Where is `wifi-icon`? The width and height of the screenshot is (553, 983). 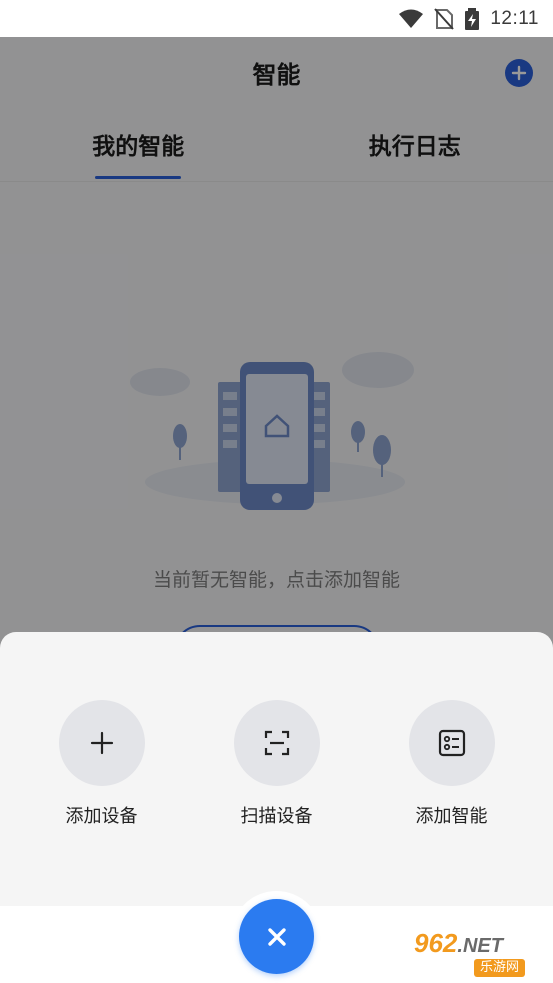
wifi-icon is located at coordinates (411, 19).